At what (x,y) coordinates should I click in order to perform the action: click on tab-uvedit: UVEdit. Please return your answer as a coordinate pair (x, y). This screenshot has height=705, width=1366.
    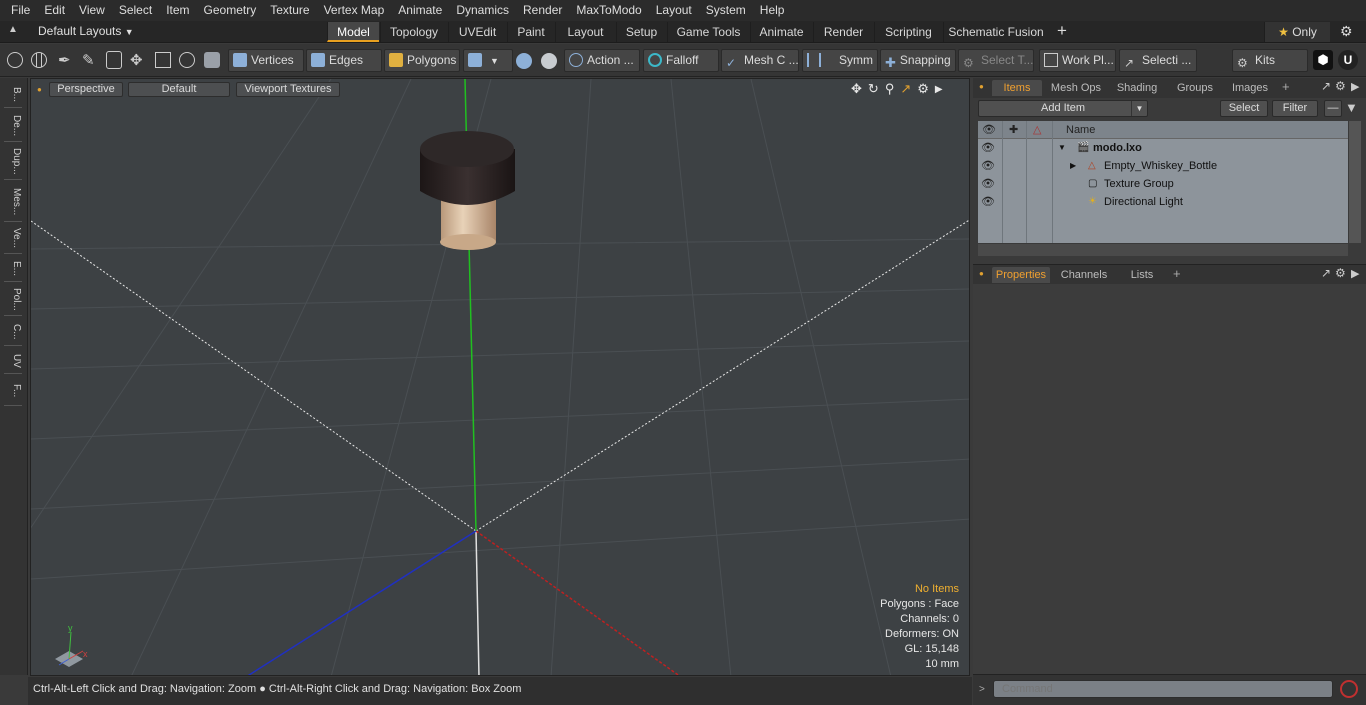
    Looking at the image, I should click on (477, 32).